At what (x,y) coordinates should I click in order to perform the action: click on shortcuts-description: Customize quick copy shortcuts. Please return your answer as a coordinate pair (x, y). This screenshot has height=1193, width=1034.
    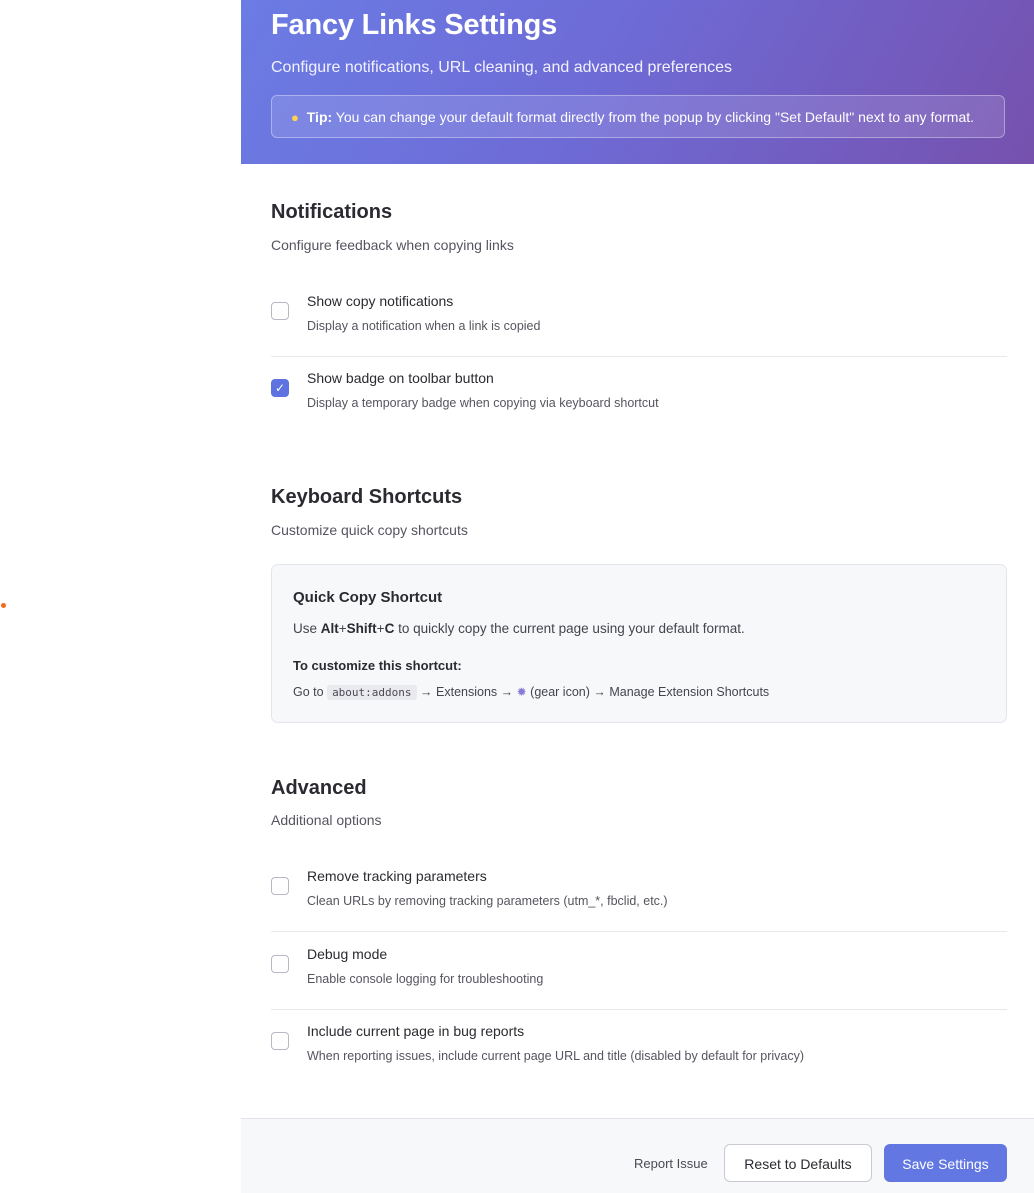
    Looking at the image, I should click on (369, 530).